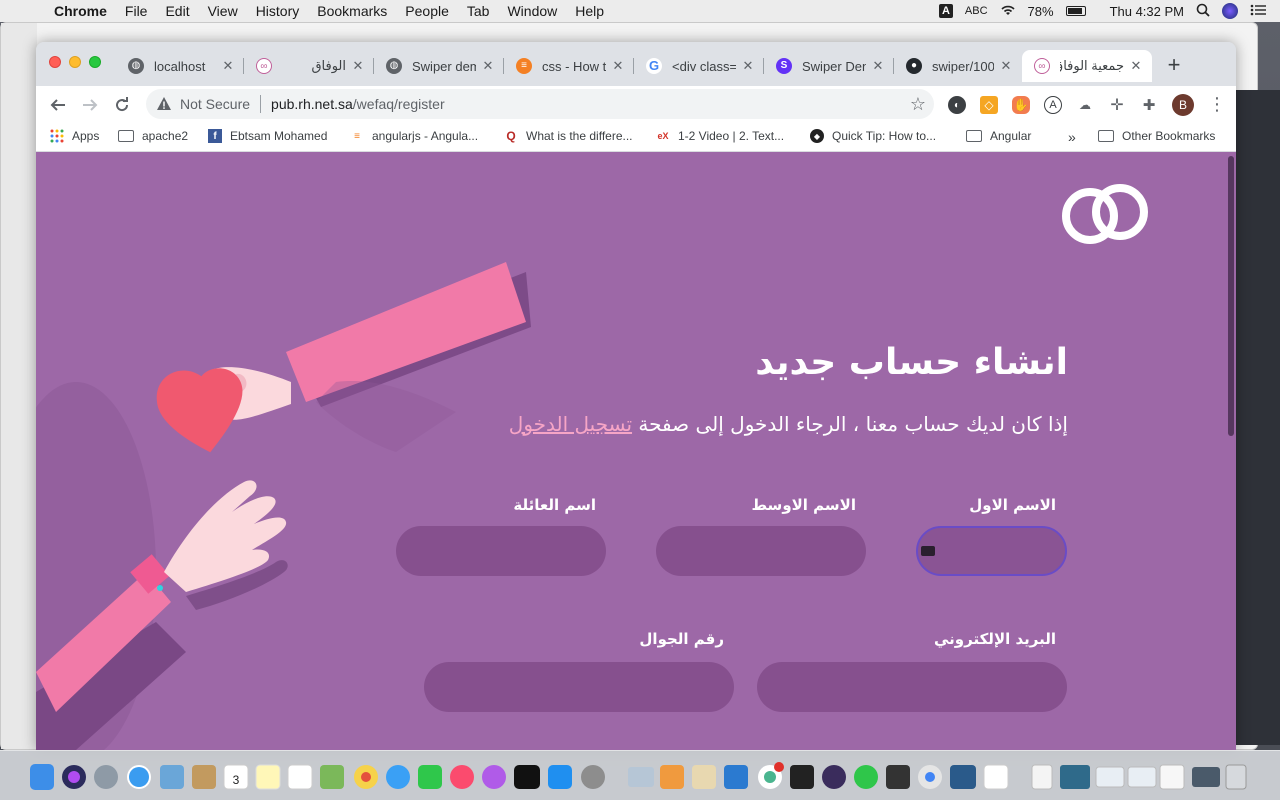  What do you see at coordinates (95, 62) in the screenshot?
I see `fullscreen-window-button` at bounding box center [95, 62].